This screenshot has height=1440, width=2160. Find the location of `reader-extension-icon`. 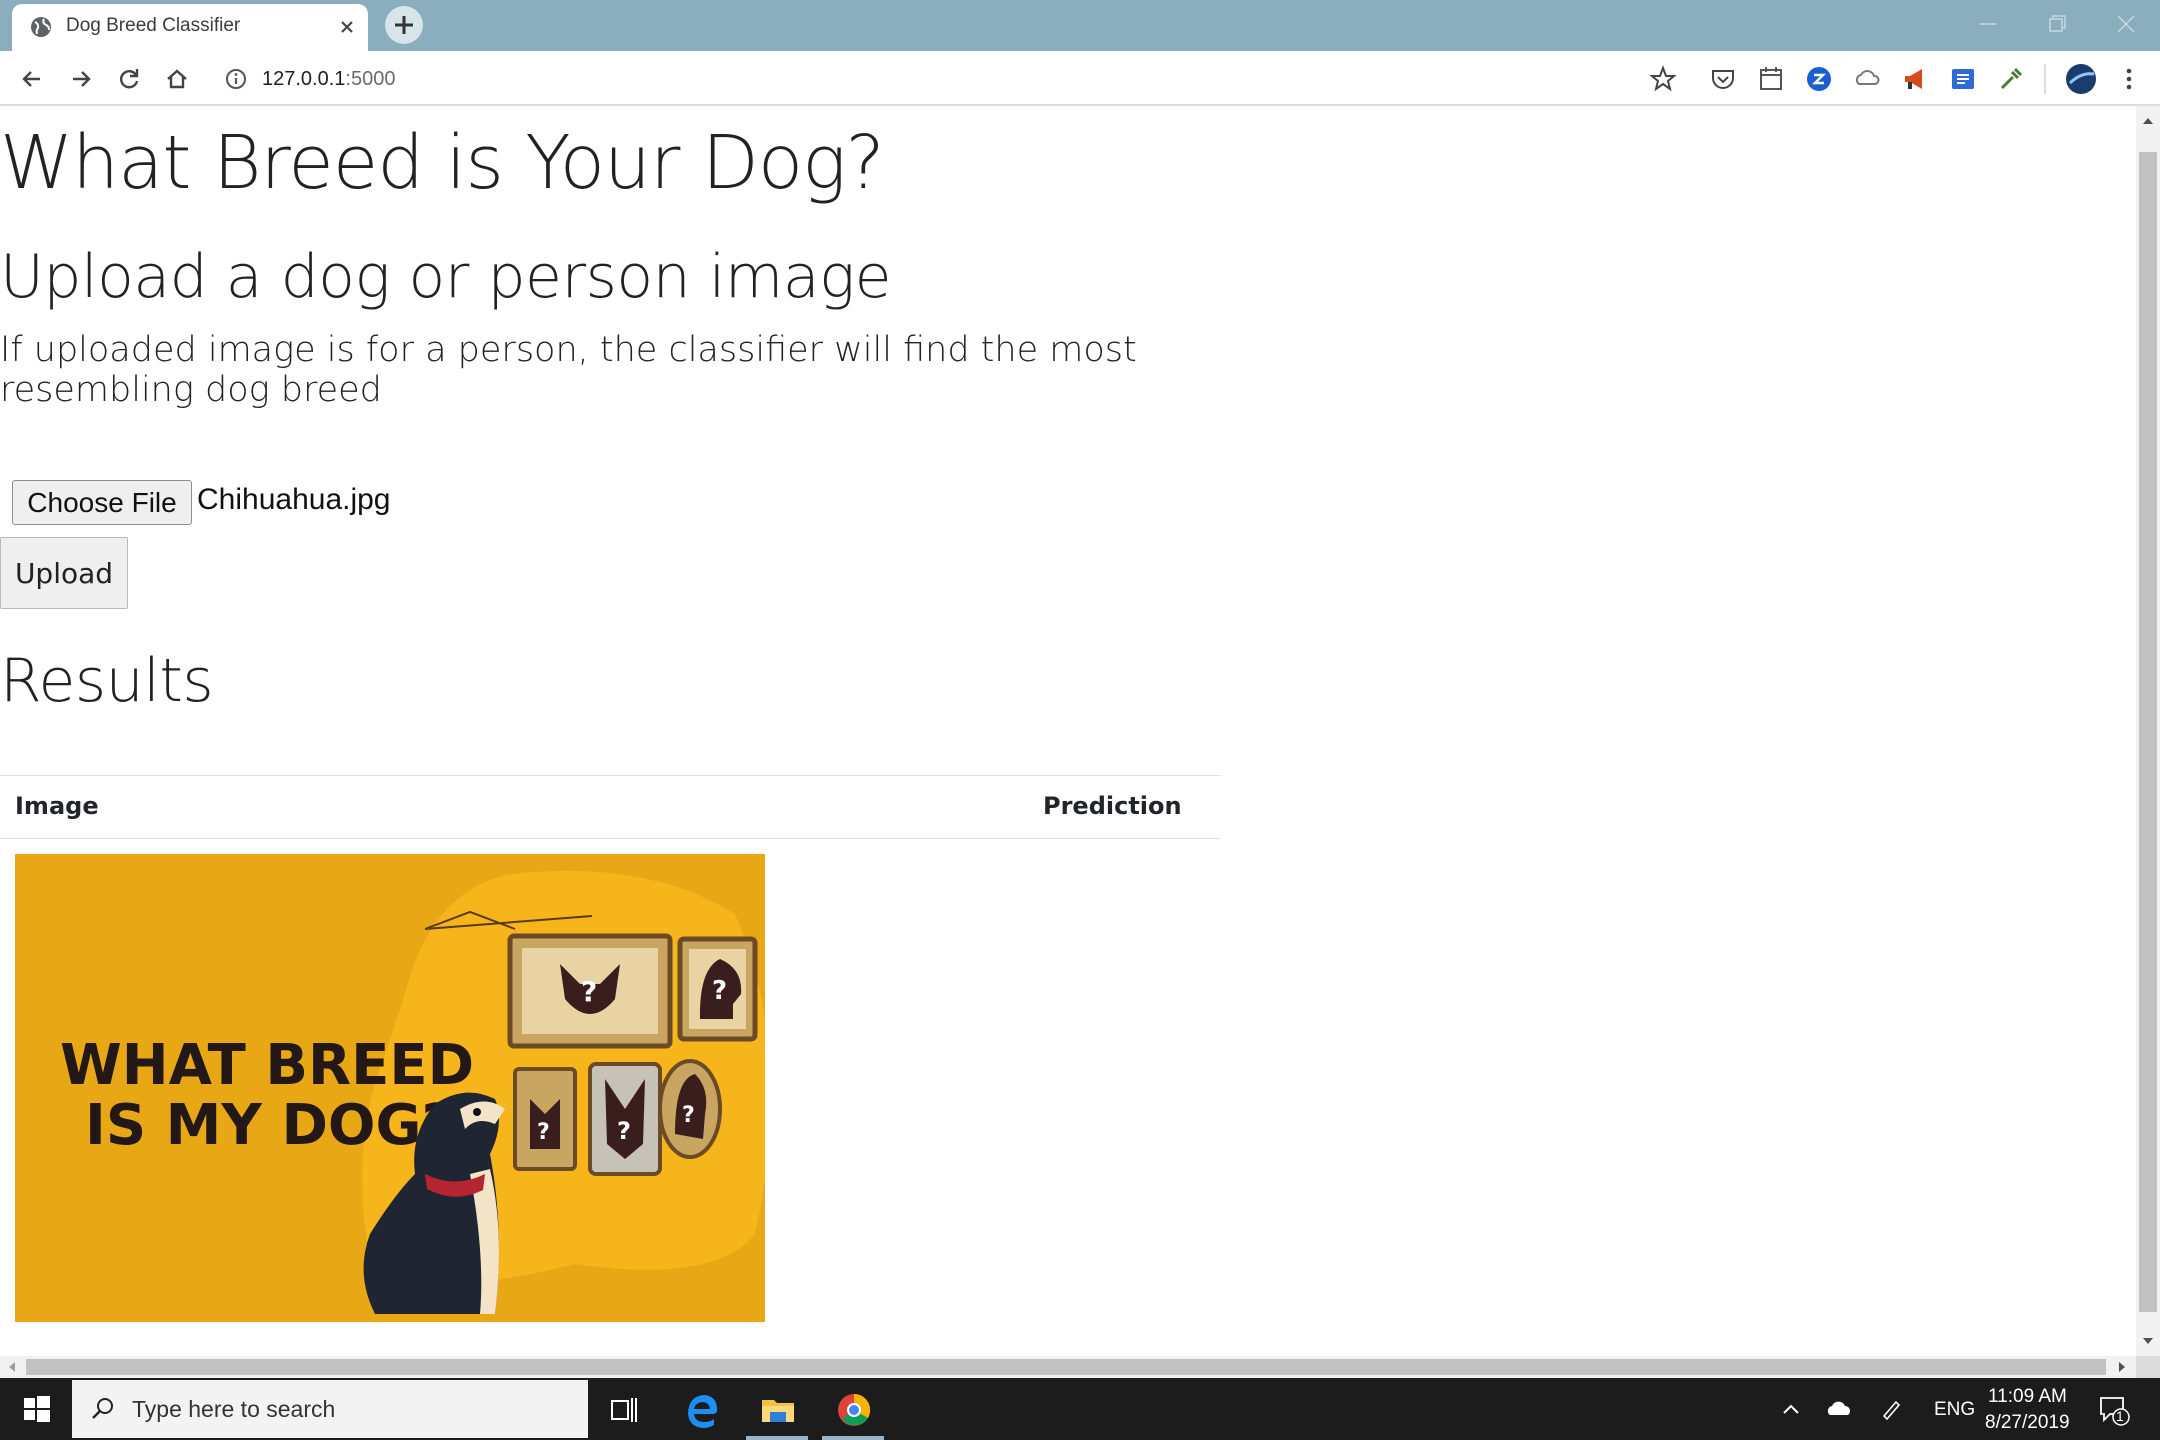

reader-extension-icon is located at coordinates (1963, 79).